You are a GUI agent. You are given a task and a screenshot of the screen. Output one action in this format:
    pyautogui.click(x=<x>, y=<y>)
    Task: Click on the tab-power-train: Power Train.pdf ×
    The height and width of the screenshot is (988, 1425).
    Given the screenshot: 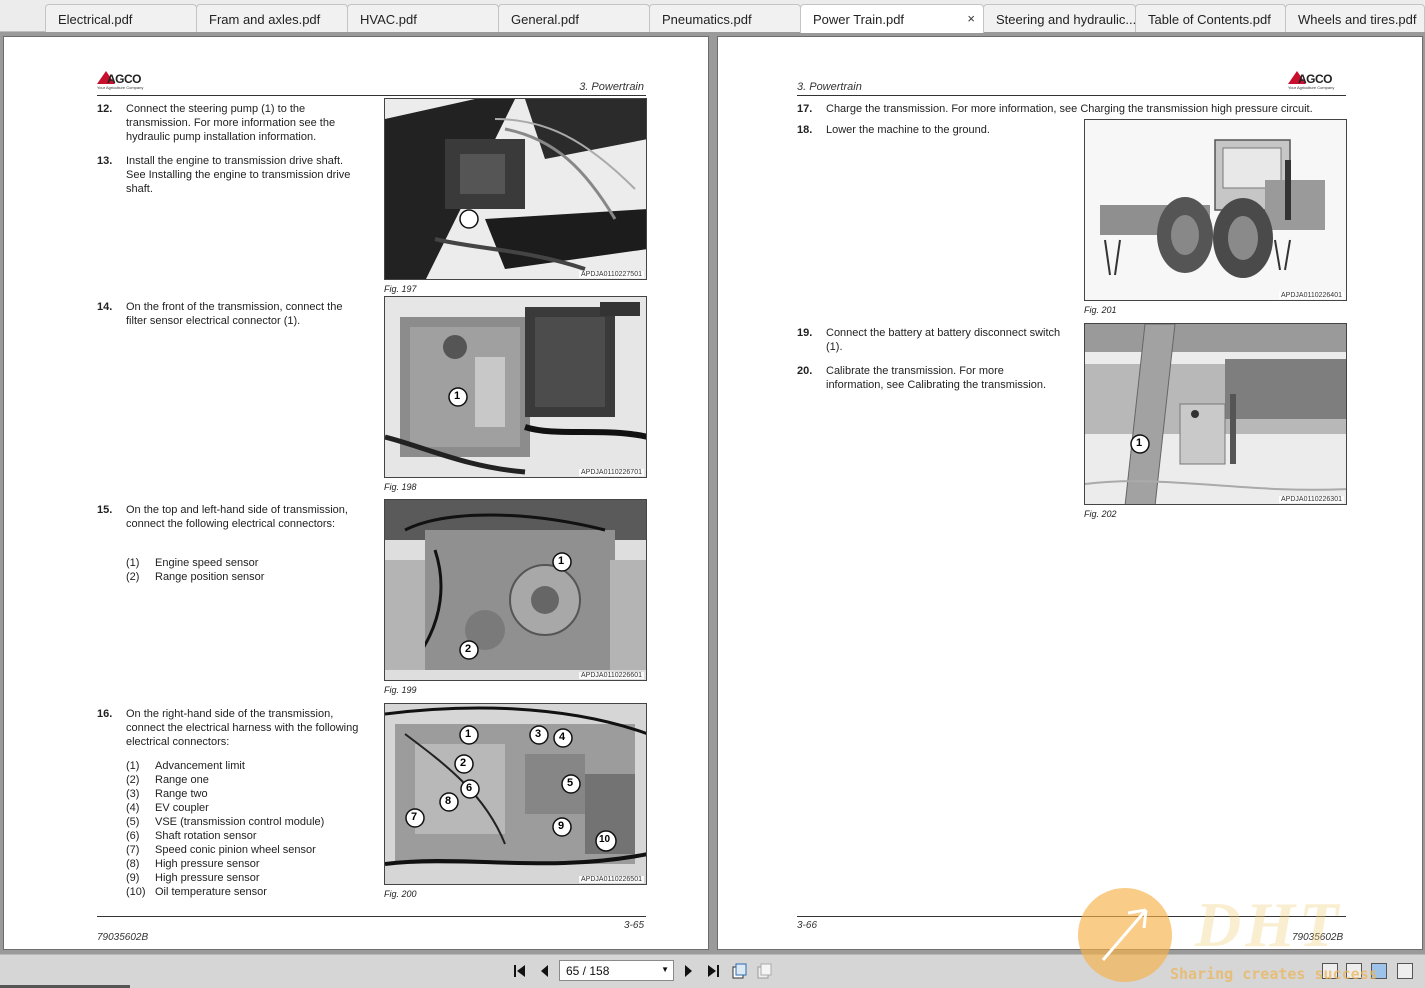 What is the action you would take?
    pyautogui.click(x=892, y=18)
    